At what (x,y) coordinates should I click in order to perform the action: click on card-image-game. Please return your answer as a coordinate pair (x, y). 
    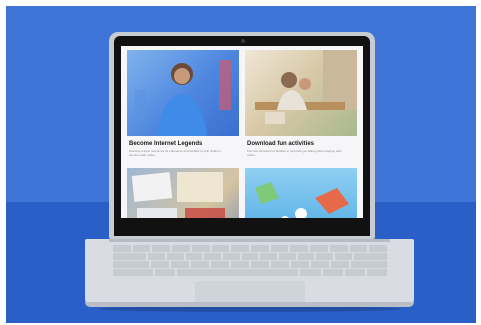
    Looking at the image, I should click on (301, 193).